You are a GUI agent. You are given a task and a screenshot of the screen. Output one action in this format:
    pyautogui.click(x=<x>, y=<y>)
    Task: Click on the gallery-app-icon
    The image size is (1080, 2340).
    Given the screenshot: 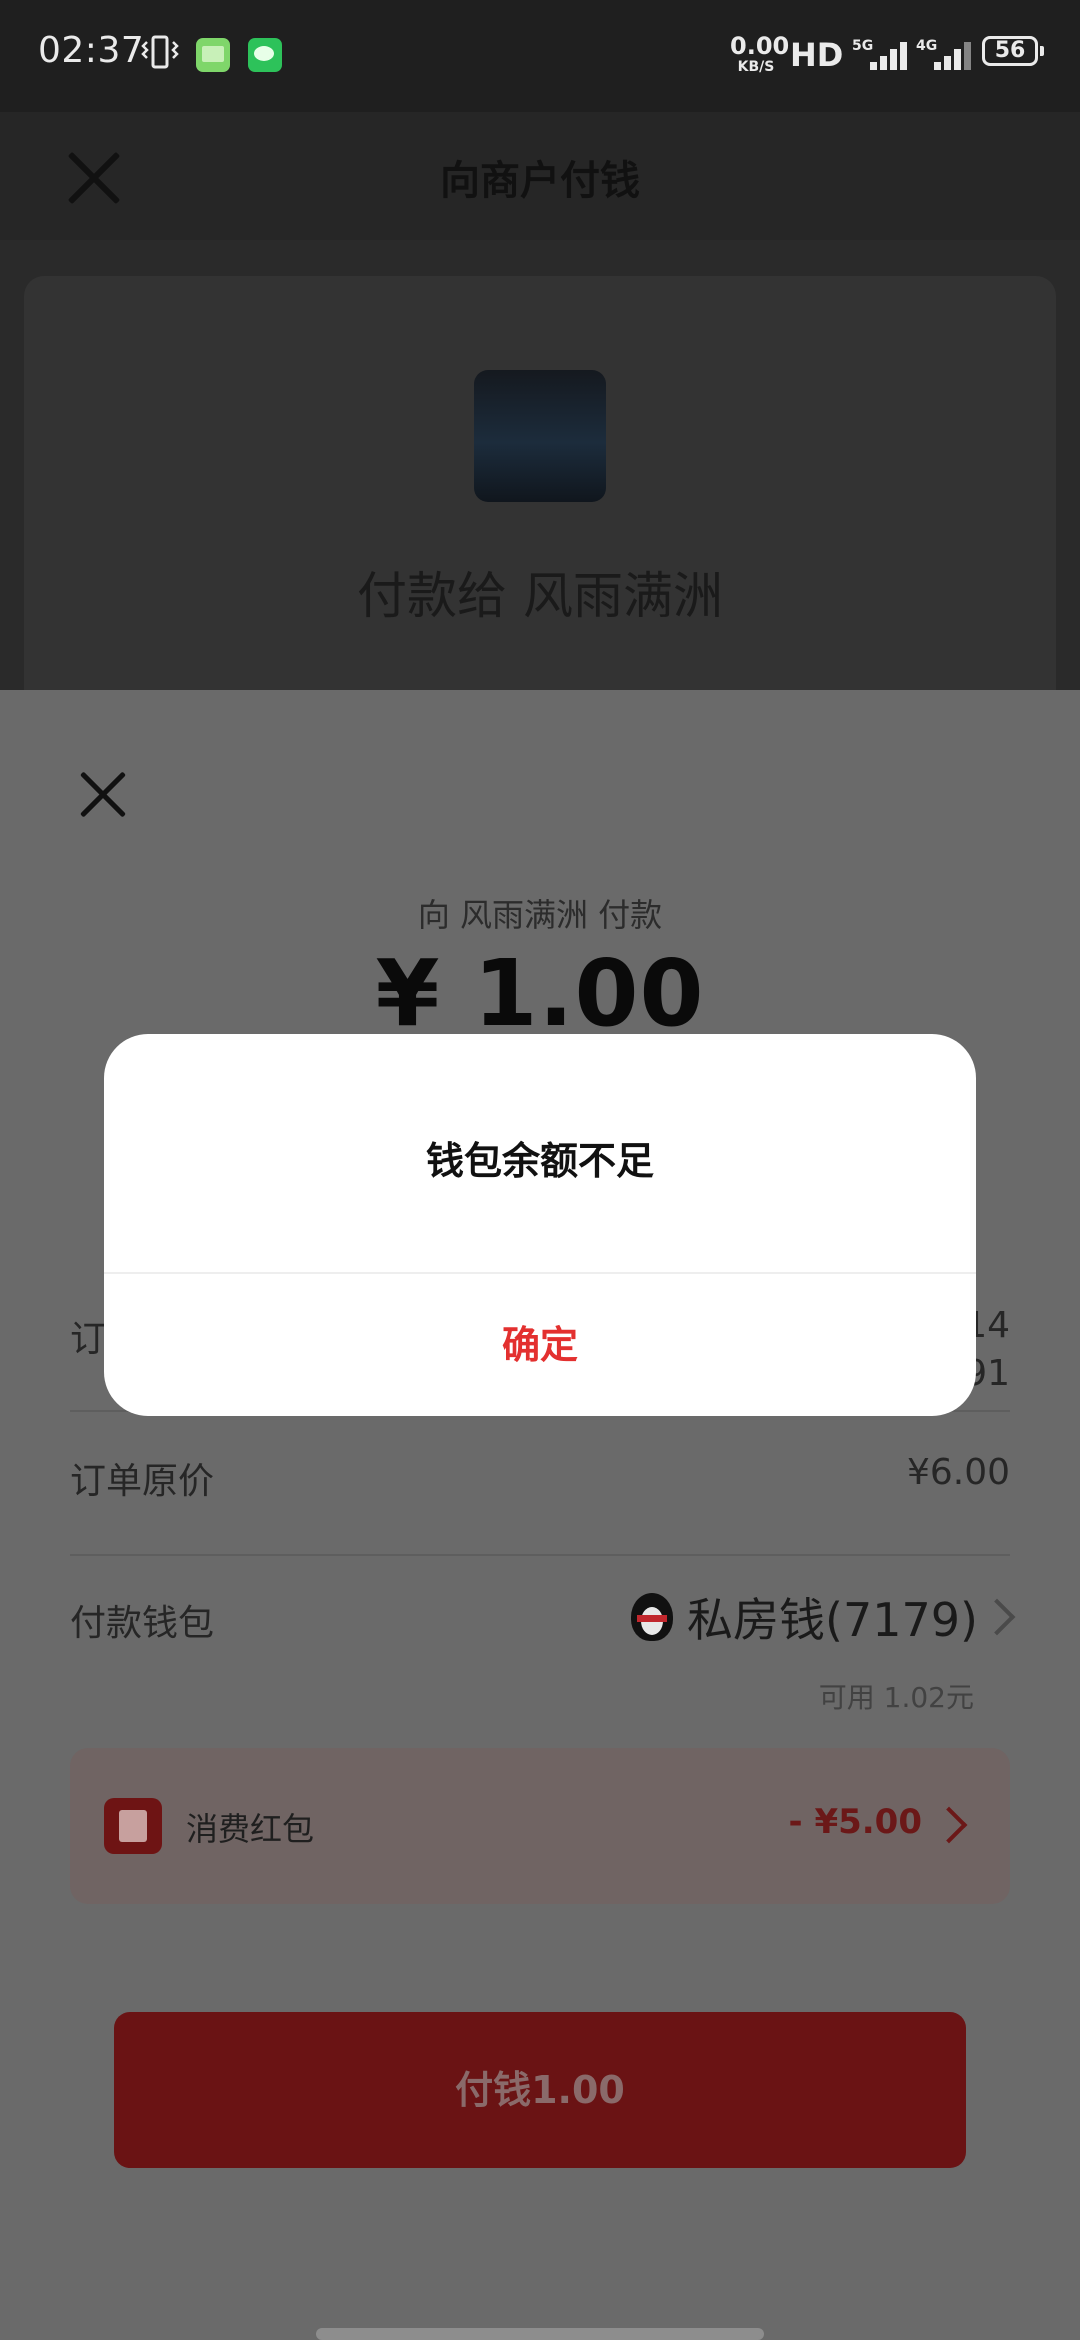 What is the action you would take?
    pyautogui.click(x=213, y=55)
    